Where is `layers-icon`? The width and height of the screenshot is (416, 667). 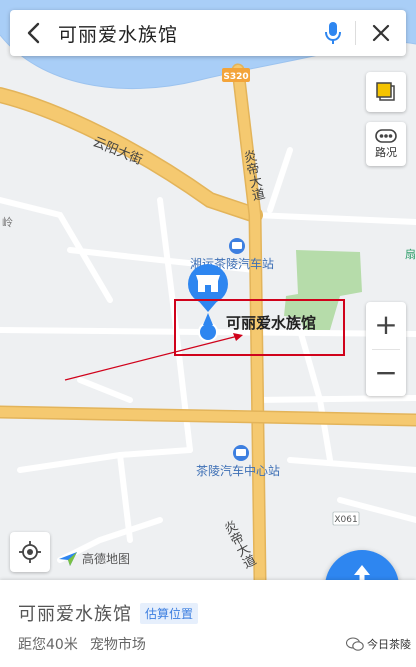 layers-icon is located at coordinates (385, 91).